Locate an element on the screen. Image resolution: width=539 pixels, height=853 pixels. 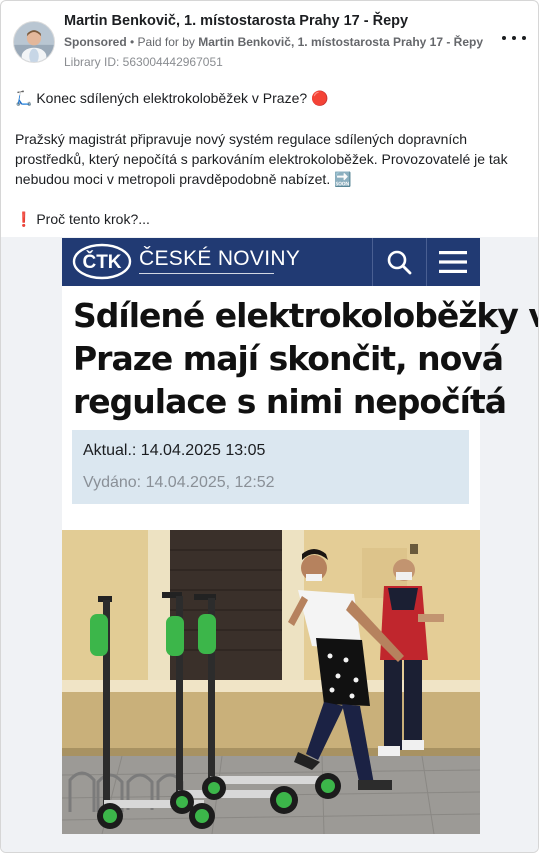
search-icon is located at coordinates (399, 262).